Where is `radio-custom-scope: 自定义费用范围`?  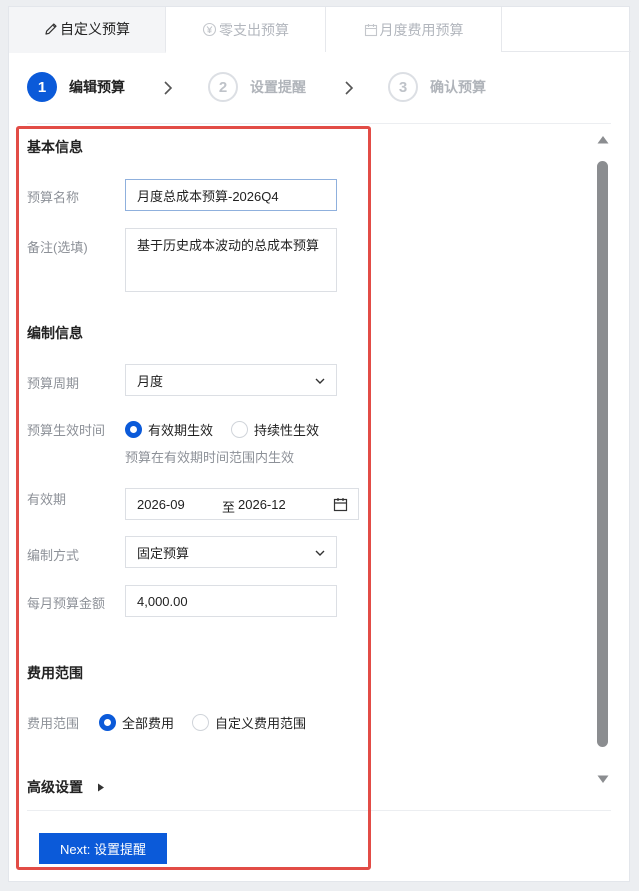
radio-custom-scope: 自定义费用范围 is located at coordinates (249, 722).